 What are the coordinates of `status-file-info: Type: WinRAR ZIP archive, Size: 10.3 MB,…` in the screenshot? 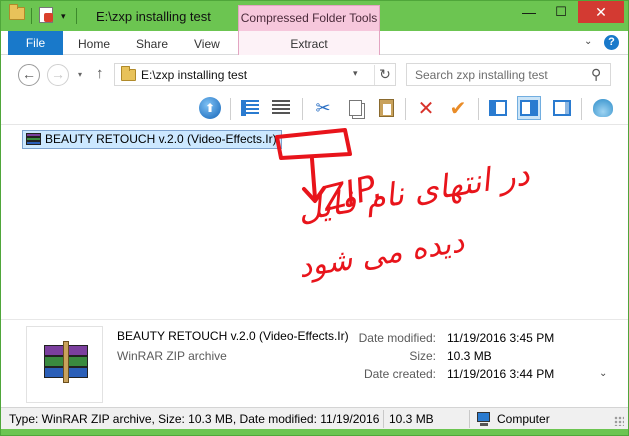 It's located at (195, 419).